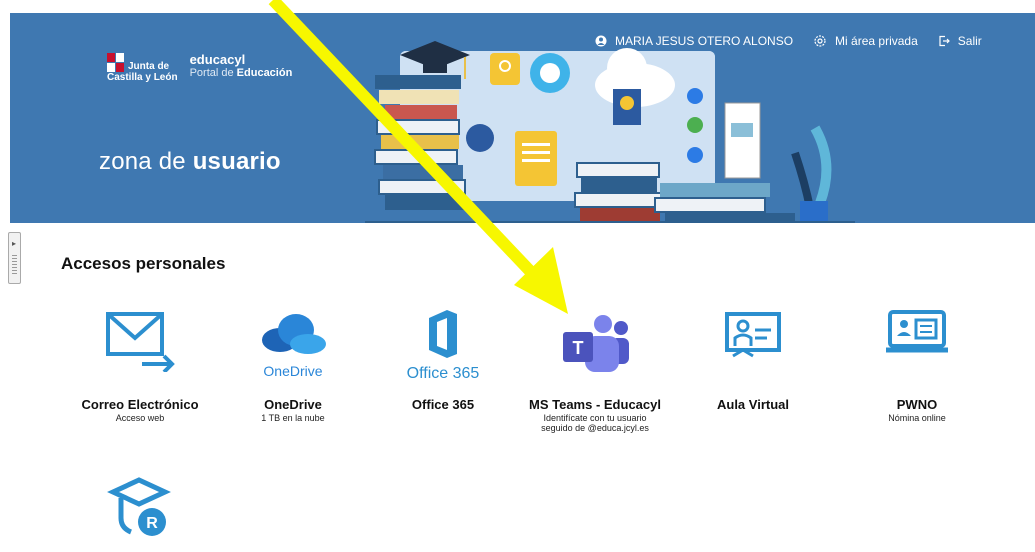 Image resolution: width=1035 pixels, height=552 pixels. I want to click on user-circle-icon, so click(601, 41).